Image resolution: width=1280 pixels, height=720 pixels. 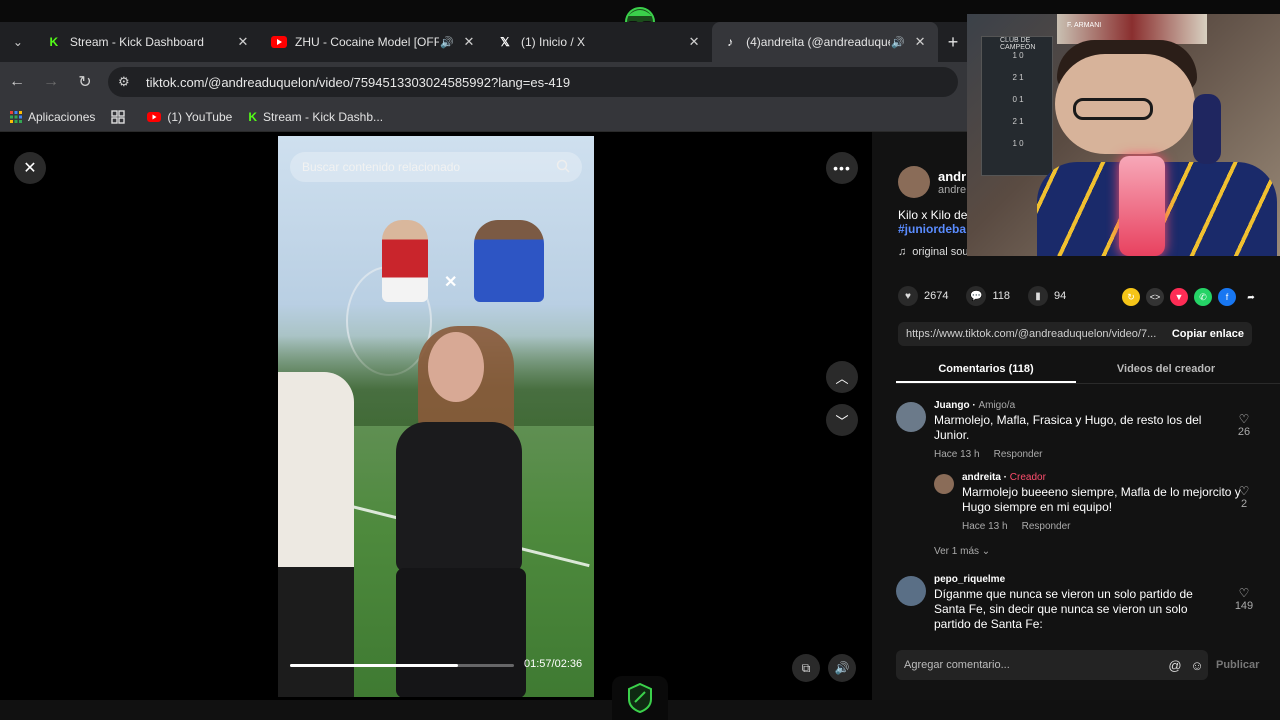 I want to click on comment-input: Agregar comentario... @ ☺, so click(x=1052, y=665).